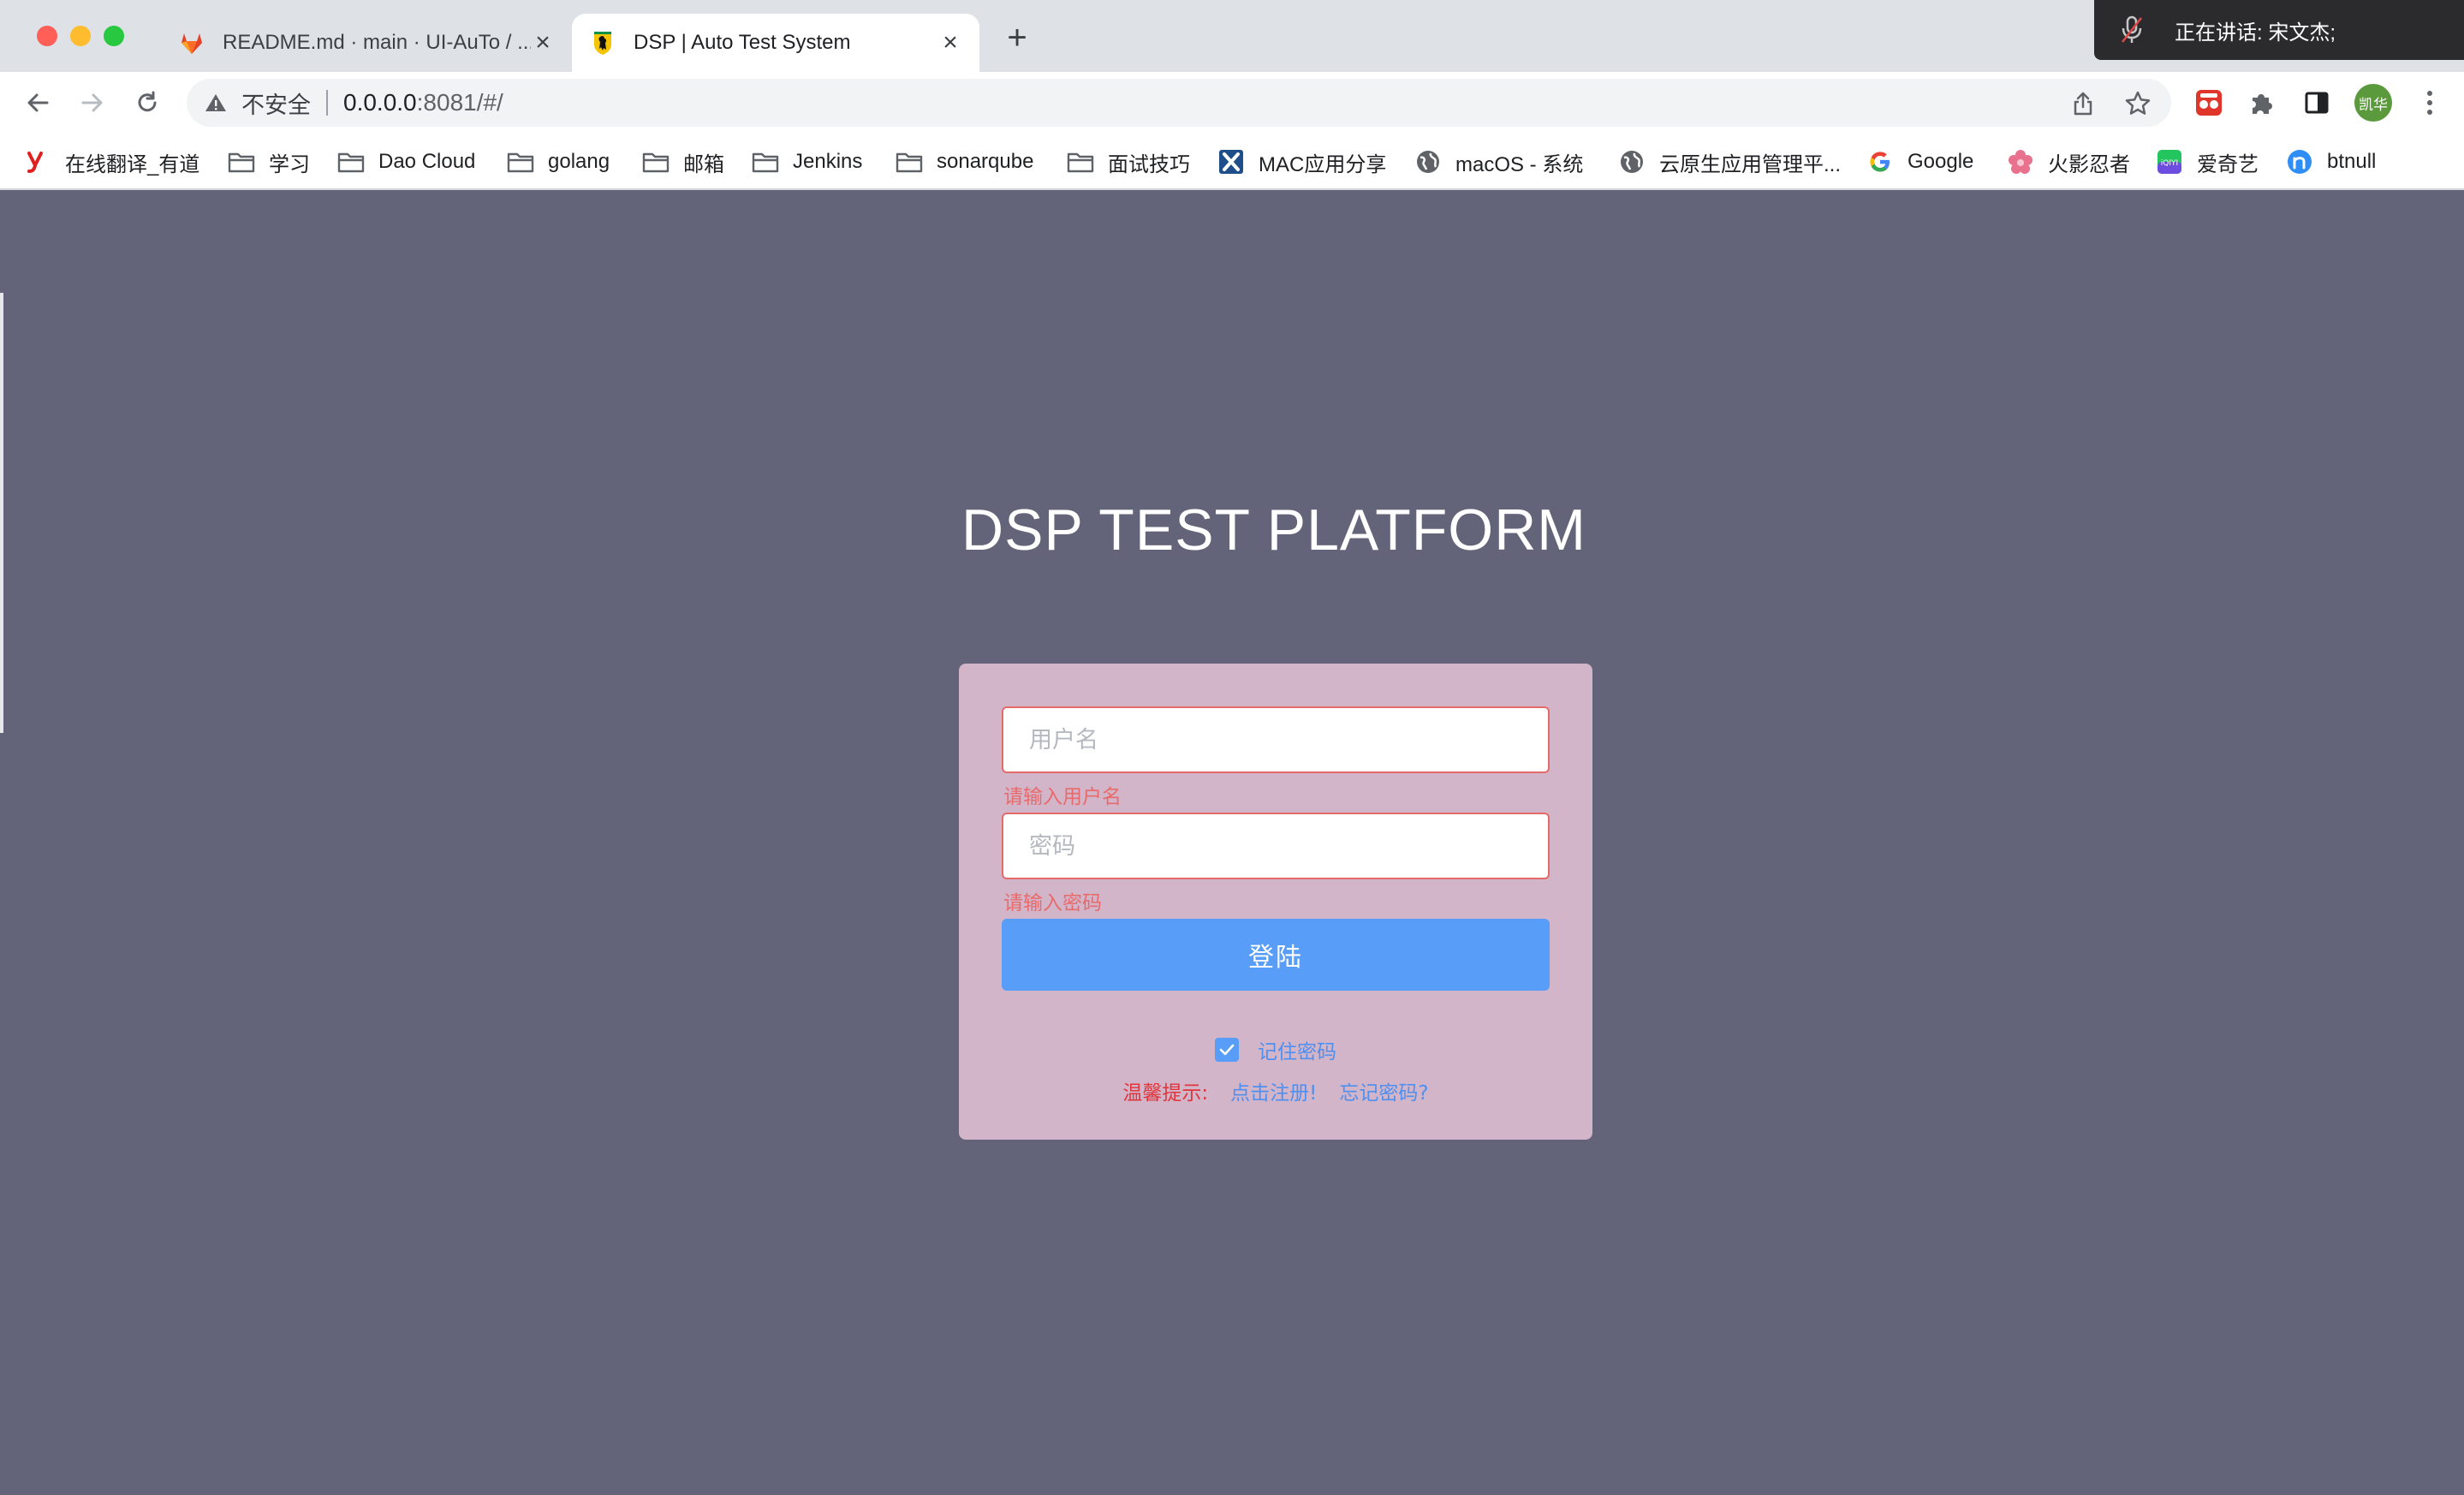 The height and width of the screenshot is (1495, 2464). Describe the element at coordinates (742, 42) in the screenshot. I see `tab-title: DSP | Auto Test System` at that location.